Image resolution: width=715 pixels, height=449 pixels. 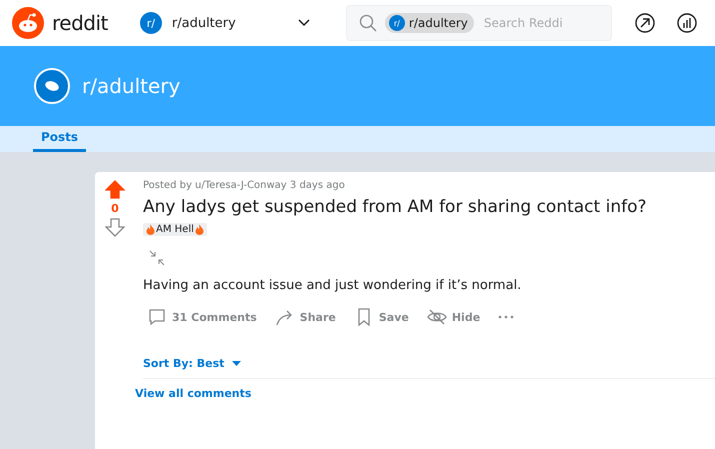 What do you see at coordinates (381, 317) in the screenshot?
I see `save-button: Save` at bounding box center [381, 317].